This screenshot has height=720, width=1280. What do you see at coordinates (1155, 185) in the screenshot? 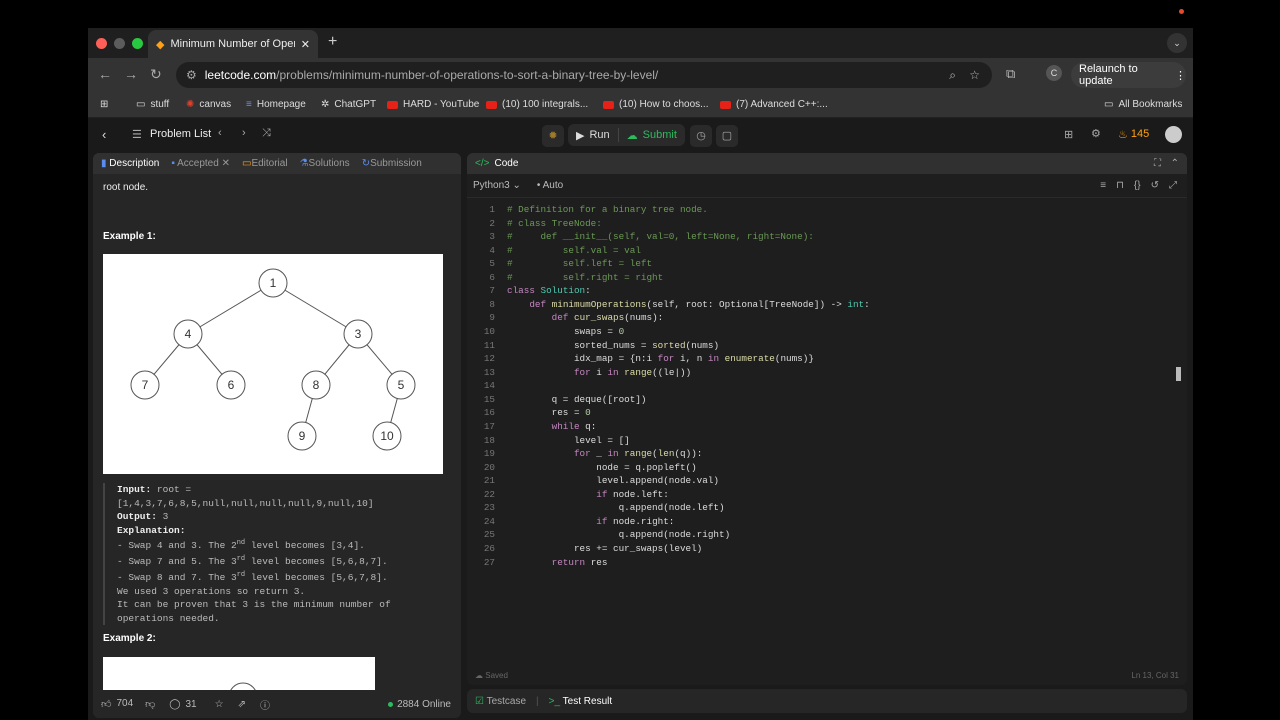
I see `reset-icon: ↺` at bounding box center [1155, 185].